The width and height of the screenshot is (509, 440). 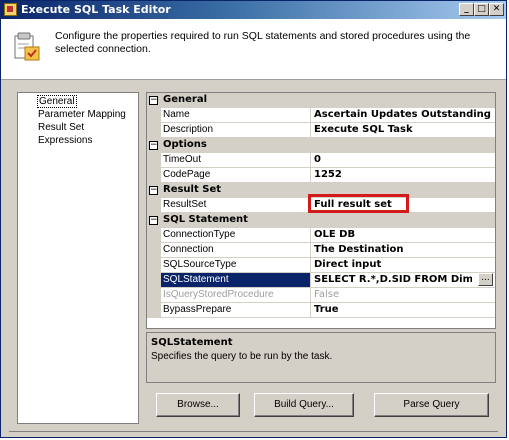 What do you see at coordinates (403, 309) in the screenshot?
I see `property-value: True` at bounding box center [403, 309].